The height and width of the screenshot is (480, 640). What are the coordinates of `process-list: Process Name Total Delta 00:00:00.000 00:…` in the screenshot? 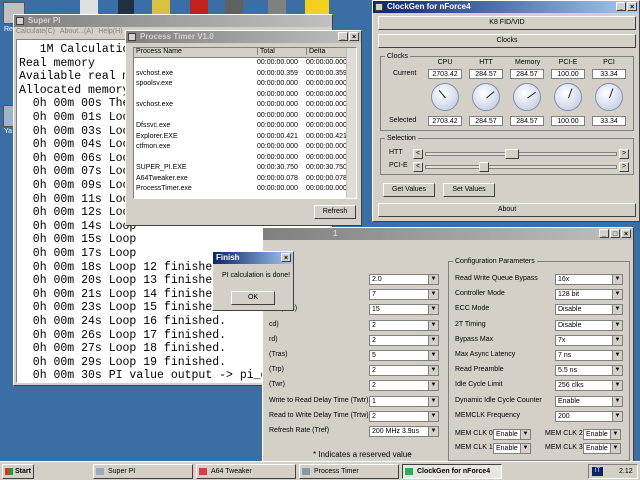 It's located at (245, 123).